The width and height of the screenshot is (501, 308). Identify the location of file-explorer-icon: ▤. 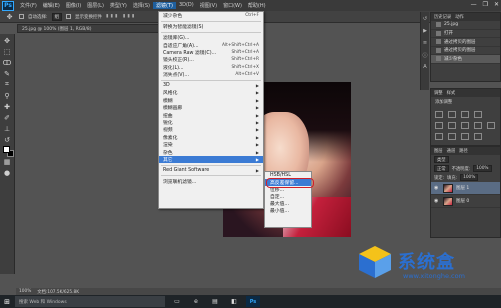
(215, 301).